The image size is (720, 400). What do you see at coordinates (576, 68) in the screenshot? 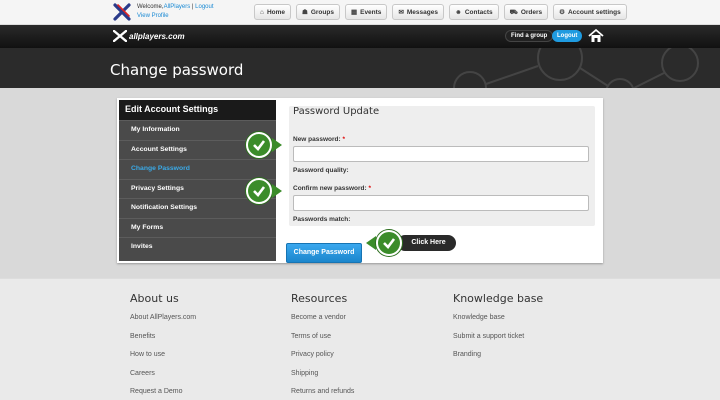
I see `network-graphic` at bounding box center [576, 68].